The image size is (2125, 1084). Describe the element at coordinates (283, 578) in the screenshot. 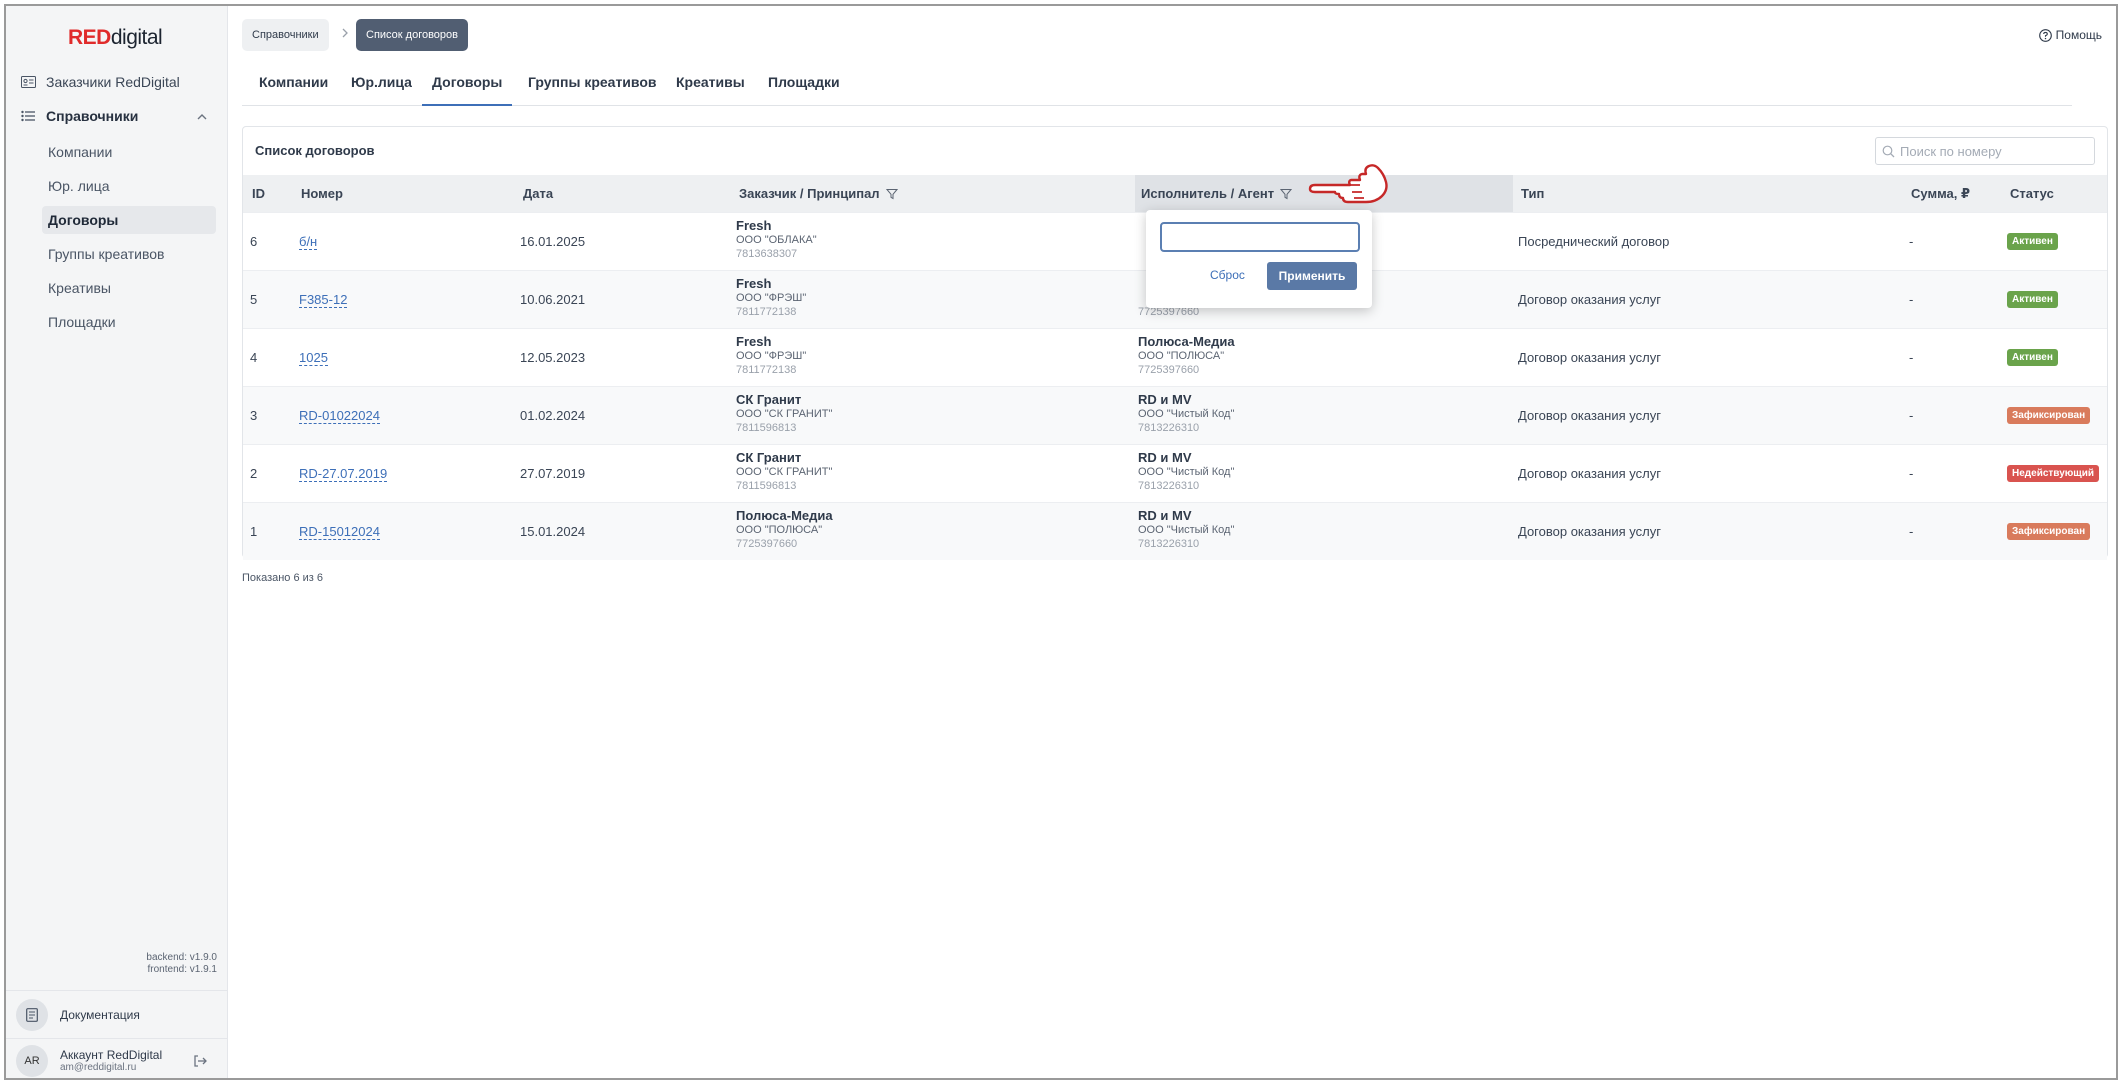

I see `pagination-info: Показано 6 из 6` at that location.